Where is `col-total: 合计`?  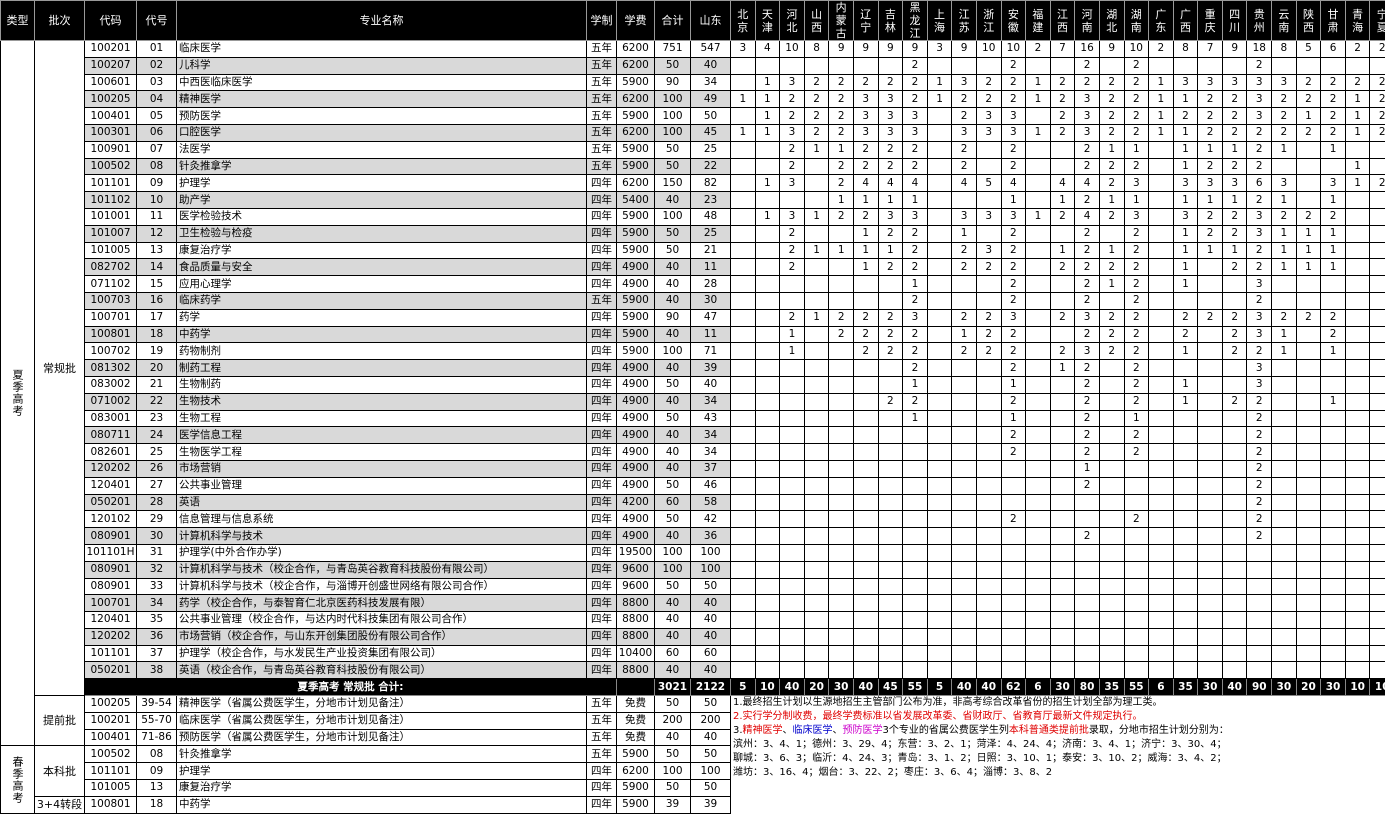
col-total: 合计 is located at coordinates (672, 20).